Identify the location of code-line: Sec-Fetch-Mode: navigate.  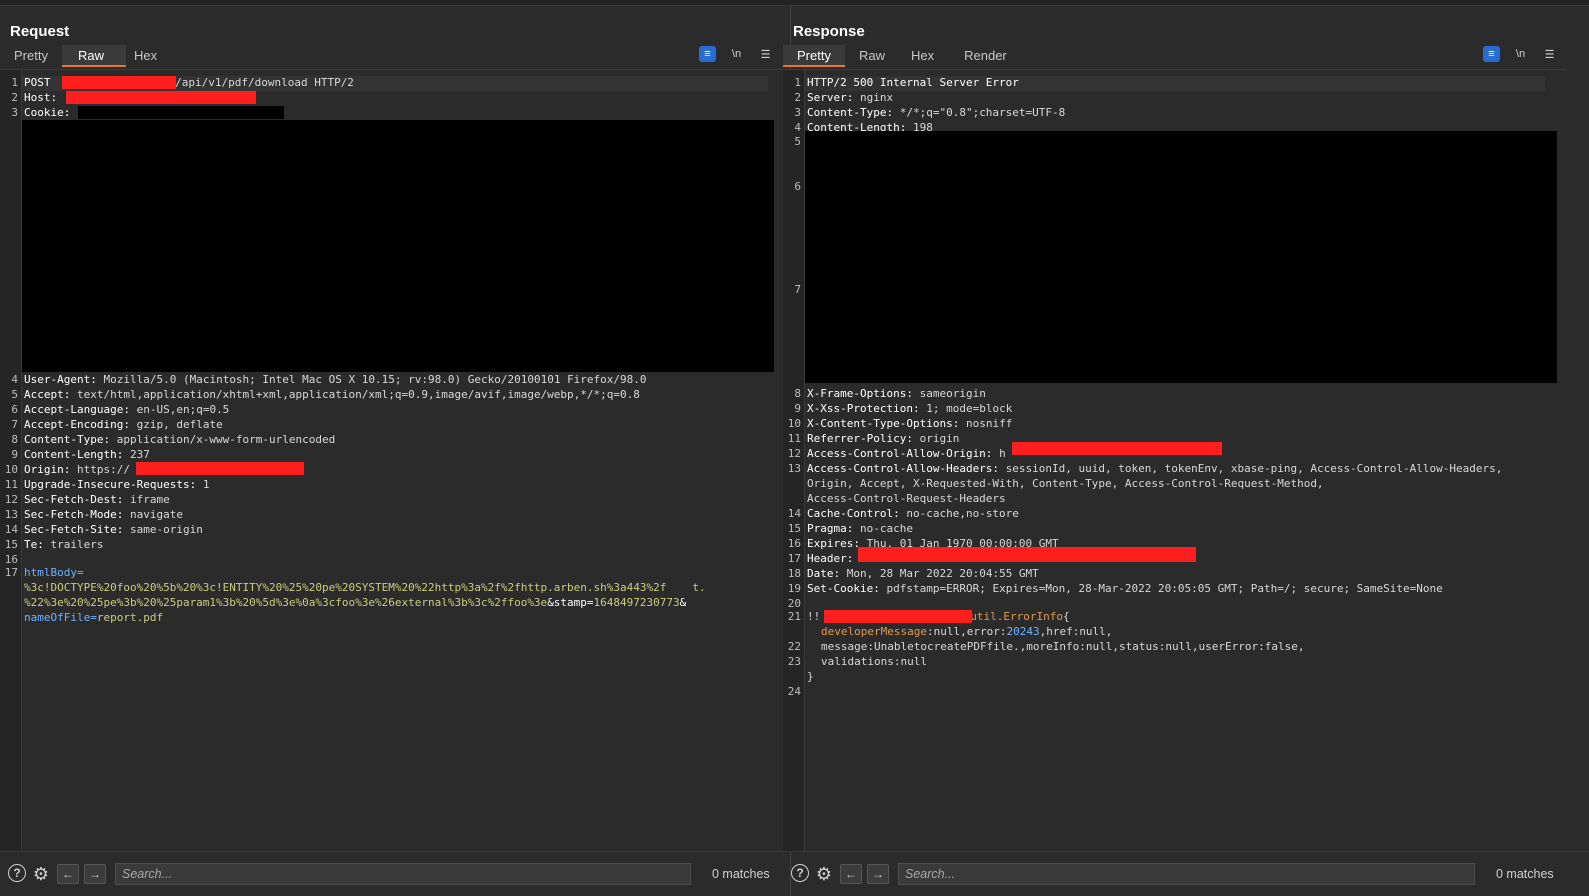
(103, 514).